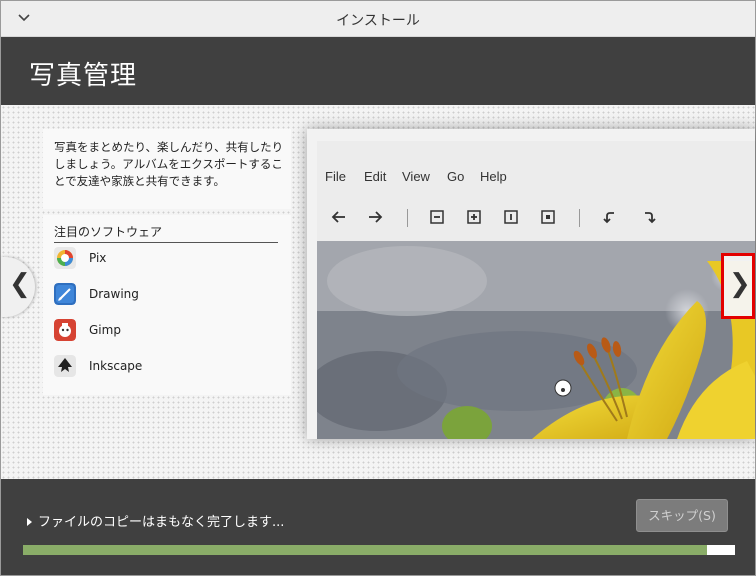 The width and height of the screenshot is (756, 576). Describe the element at coordinates (474, 217) in the screenshot. I see `zoom-in-icon` at that location.